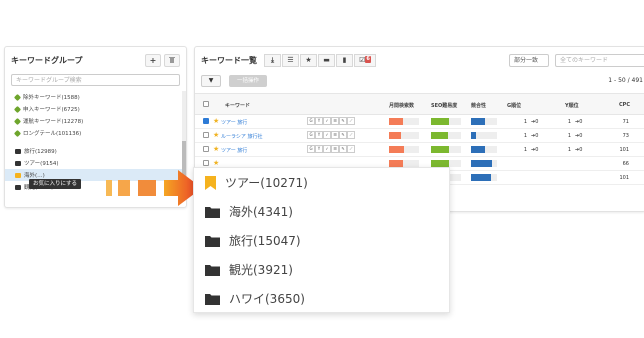  Describe the element at coordinates (95, 133) in the screenshot. I see `group-item: ロングテール(101136)` at that location.